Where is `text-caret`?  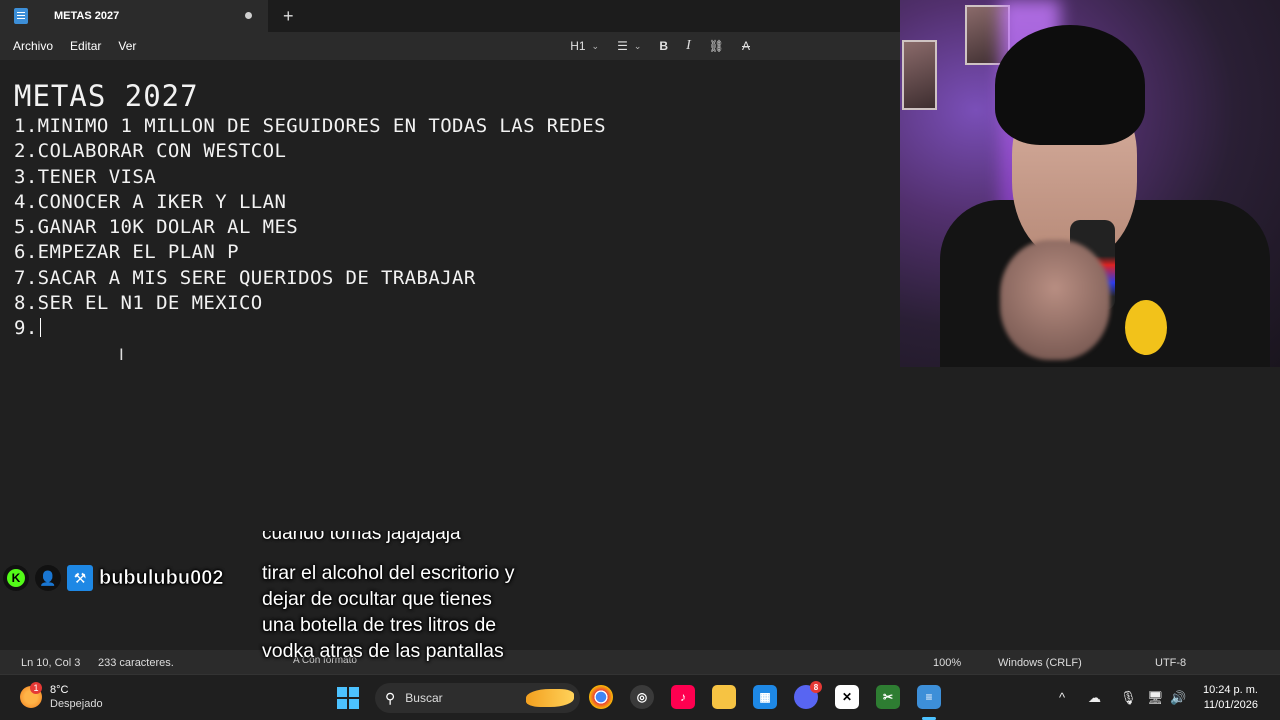 text-caret is located at coordinates (40, 328).